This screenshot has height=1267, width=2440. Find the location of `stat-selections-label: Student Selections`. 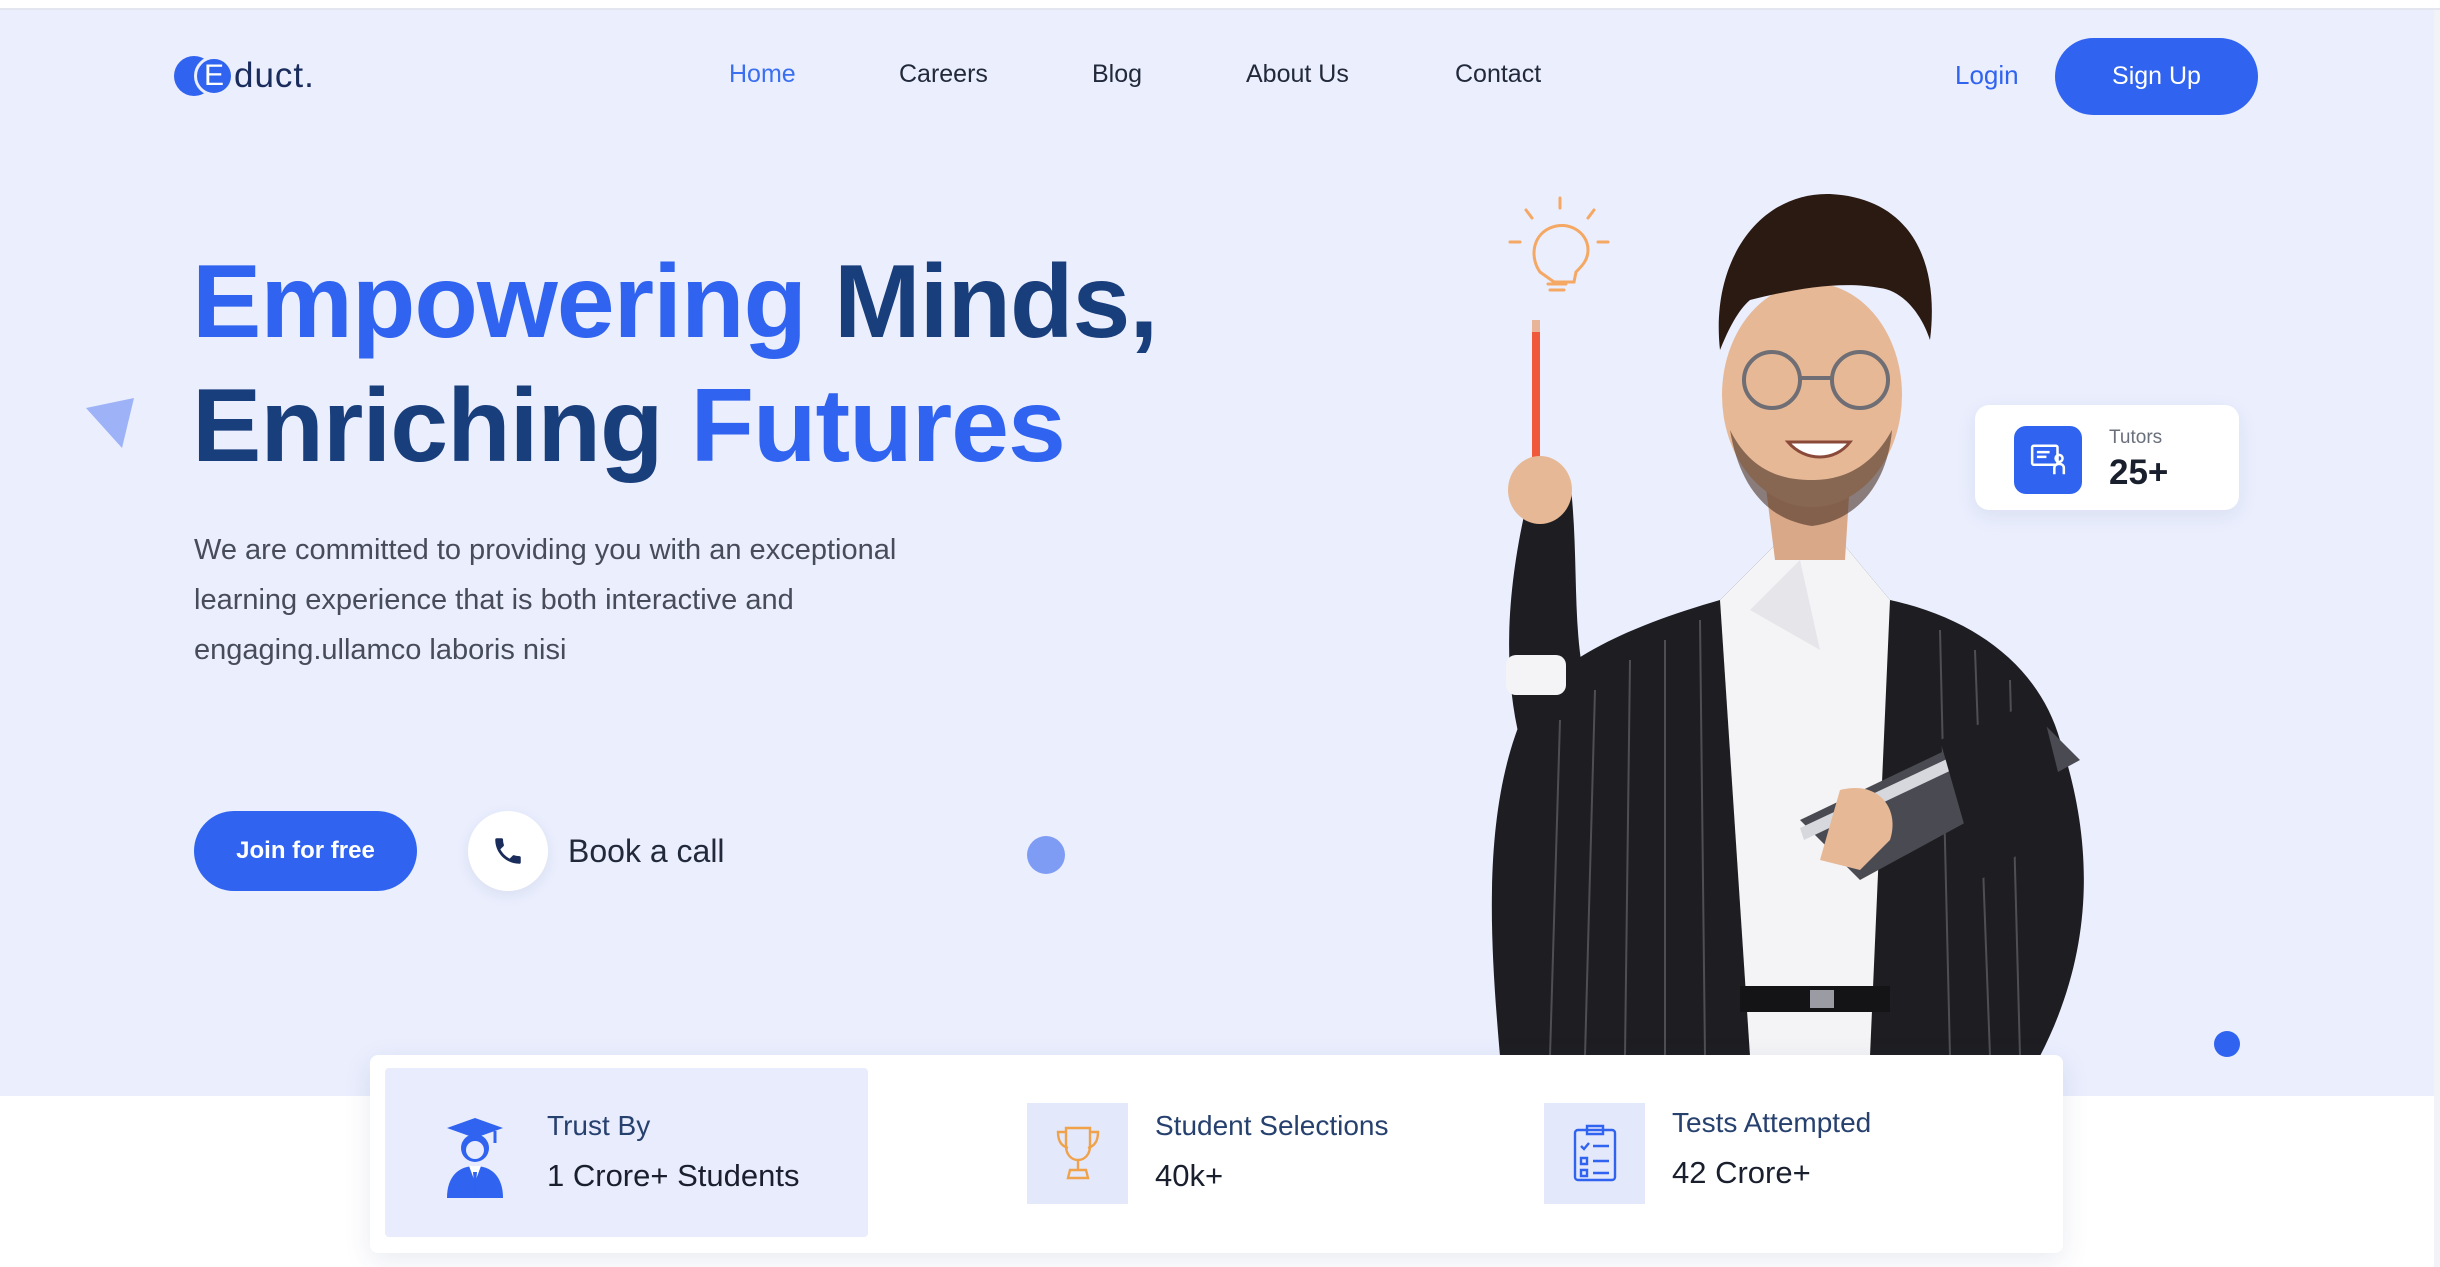

stat-selections-label: Student Selections is located at coordinates (1272, 1125).